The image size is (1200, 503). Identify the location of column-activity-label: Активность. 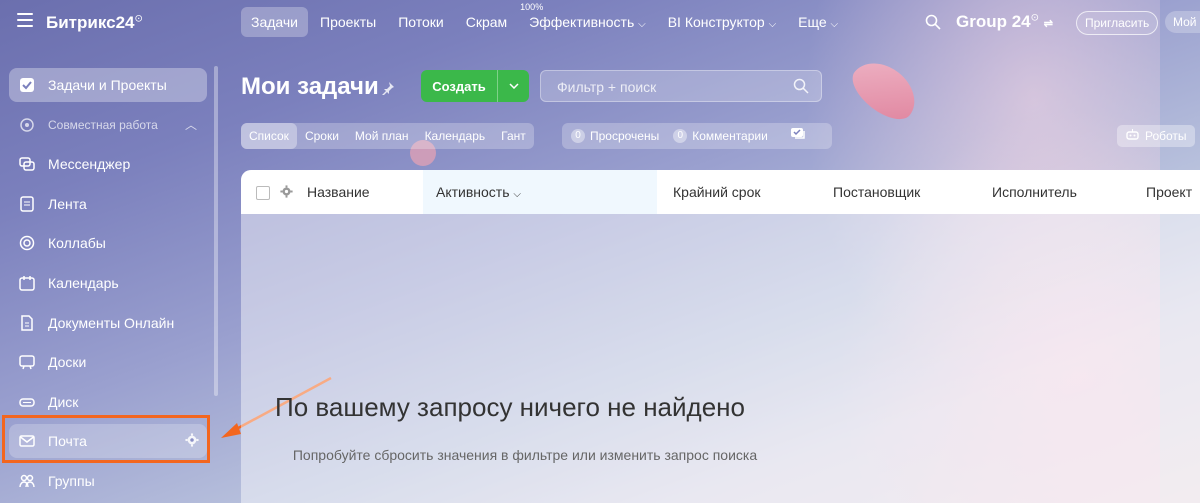
(473, 192).